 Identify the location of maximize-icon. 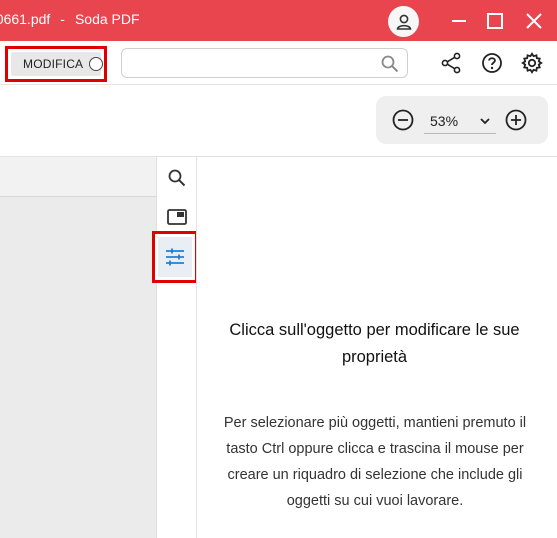
(495, 21).